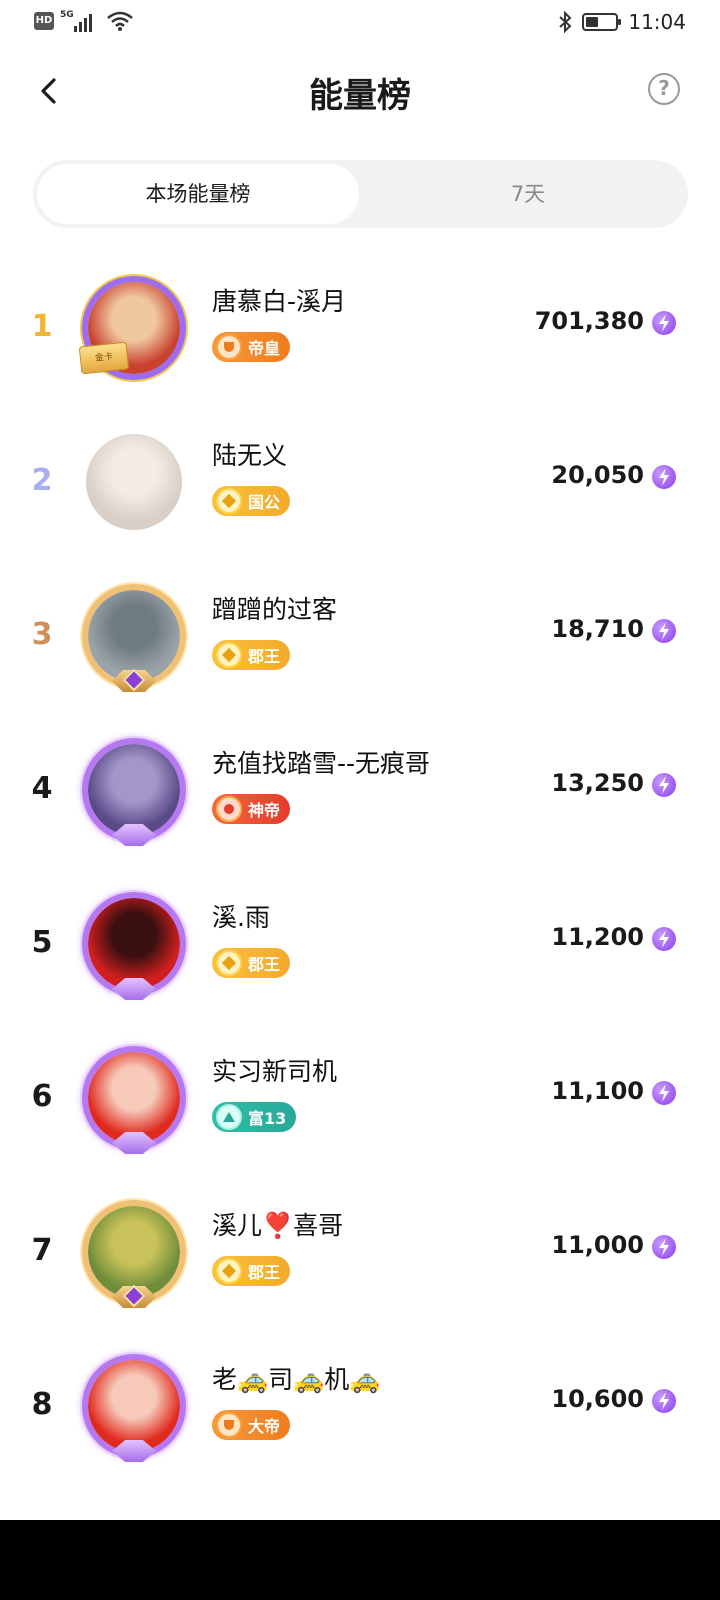 The image size is (720, 1600). I want to click on user-name: 溪.雨, so click(241, 916).